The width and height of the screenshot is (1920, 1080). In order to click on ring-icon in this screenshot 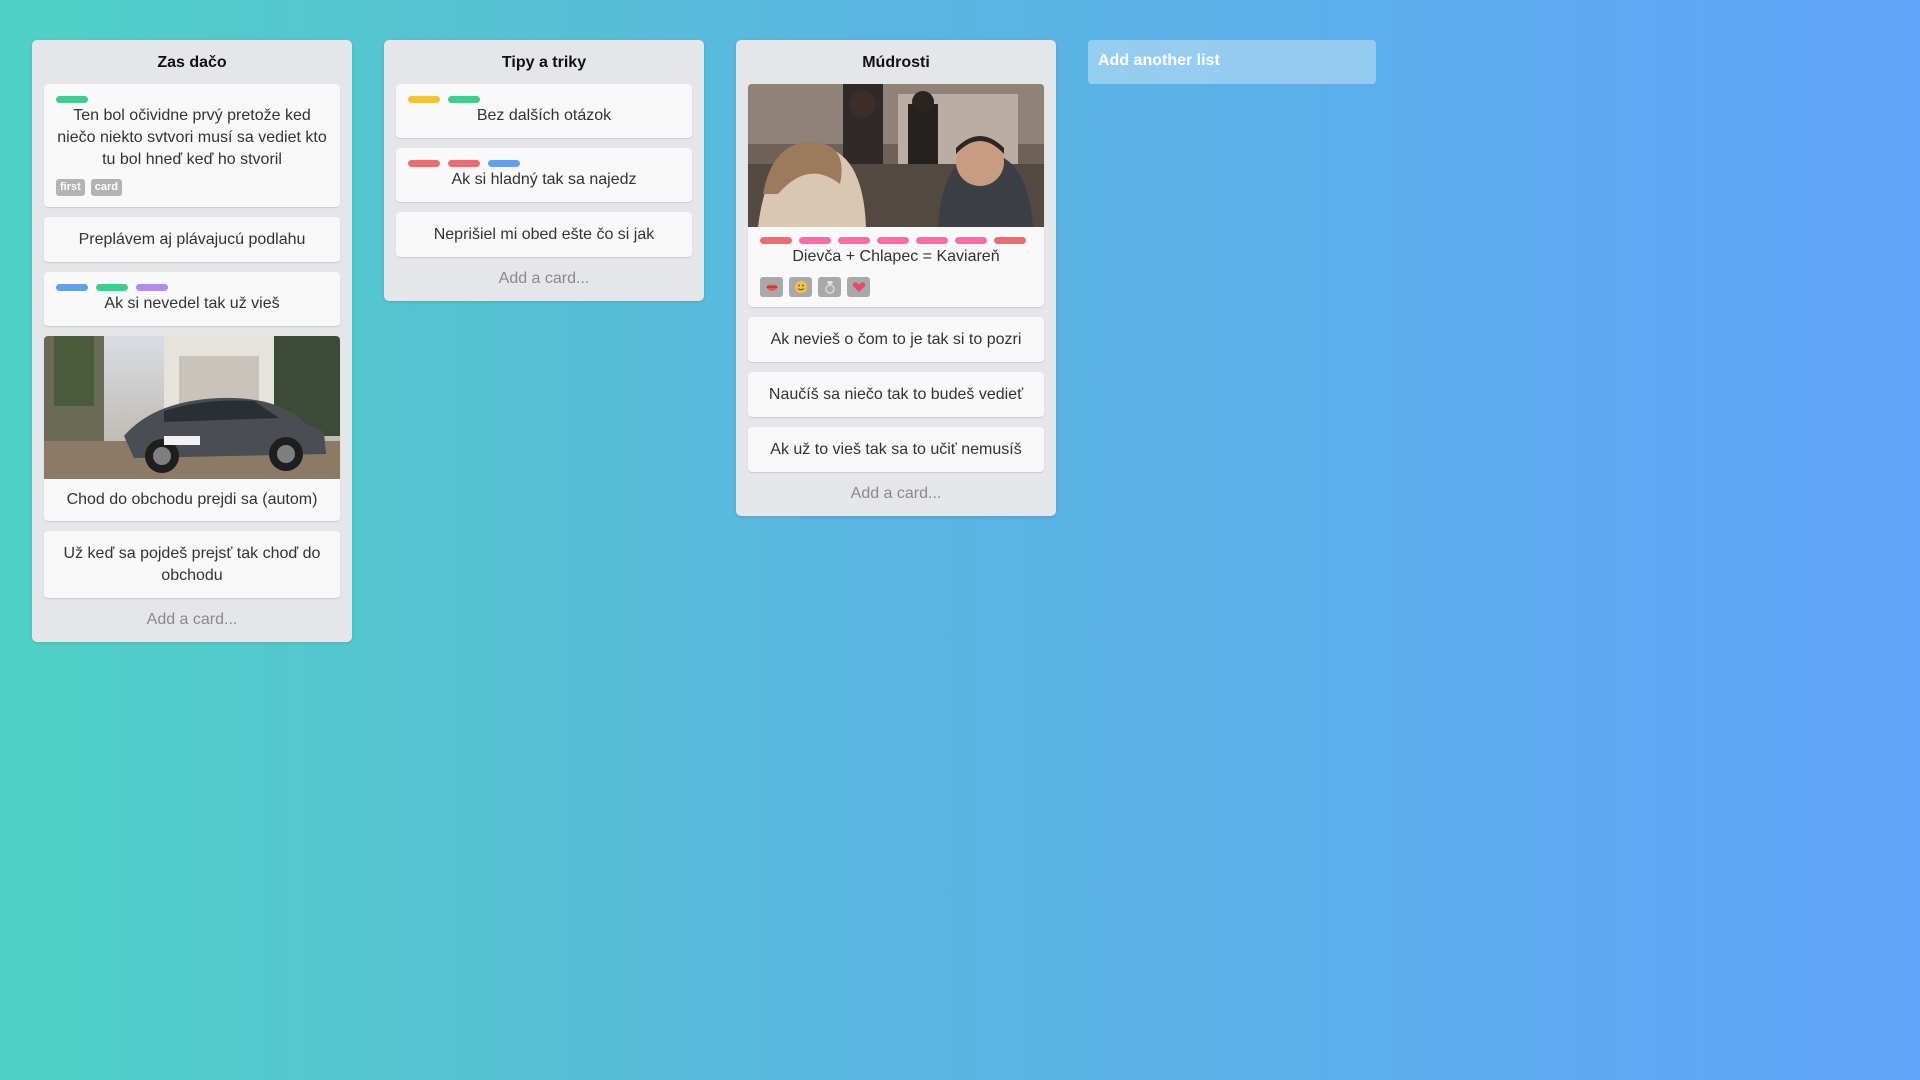, I will do `click(829, 287)`.